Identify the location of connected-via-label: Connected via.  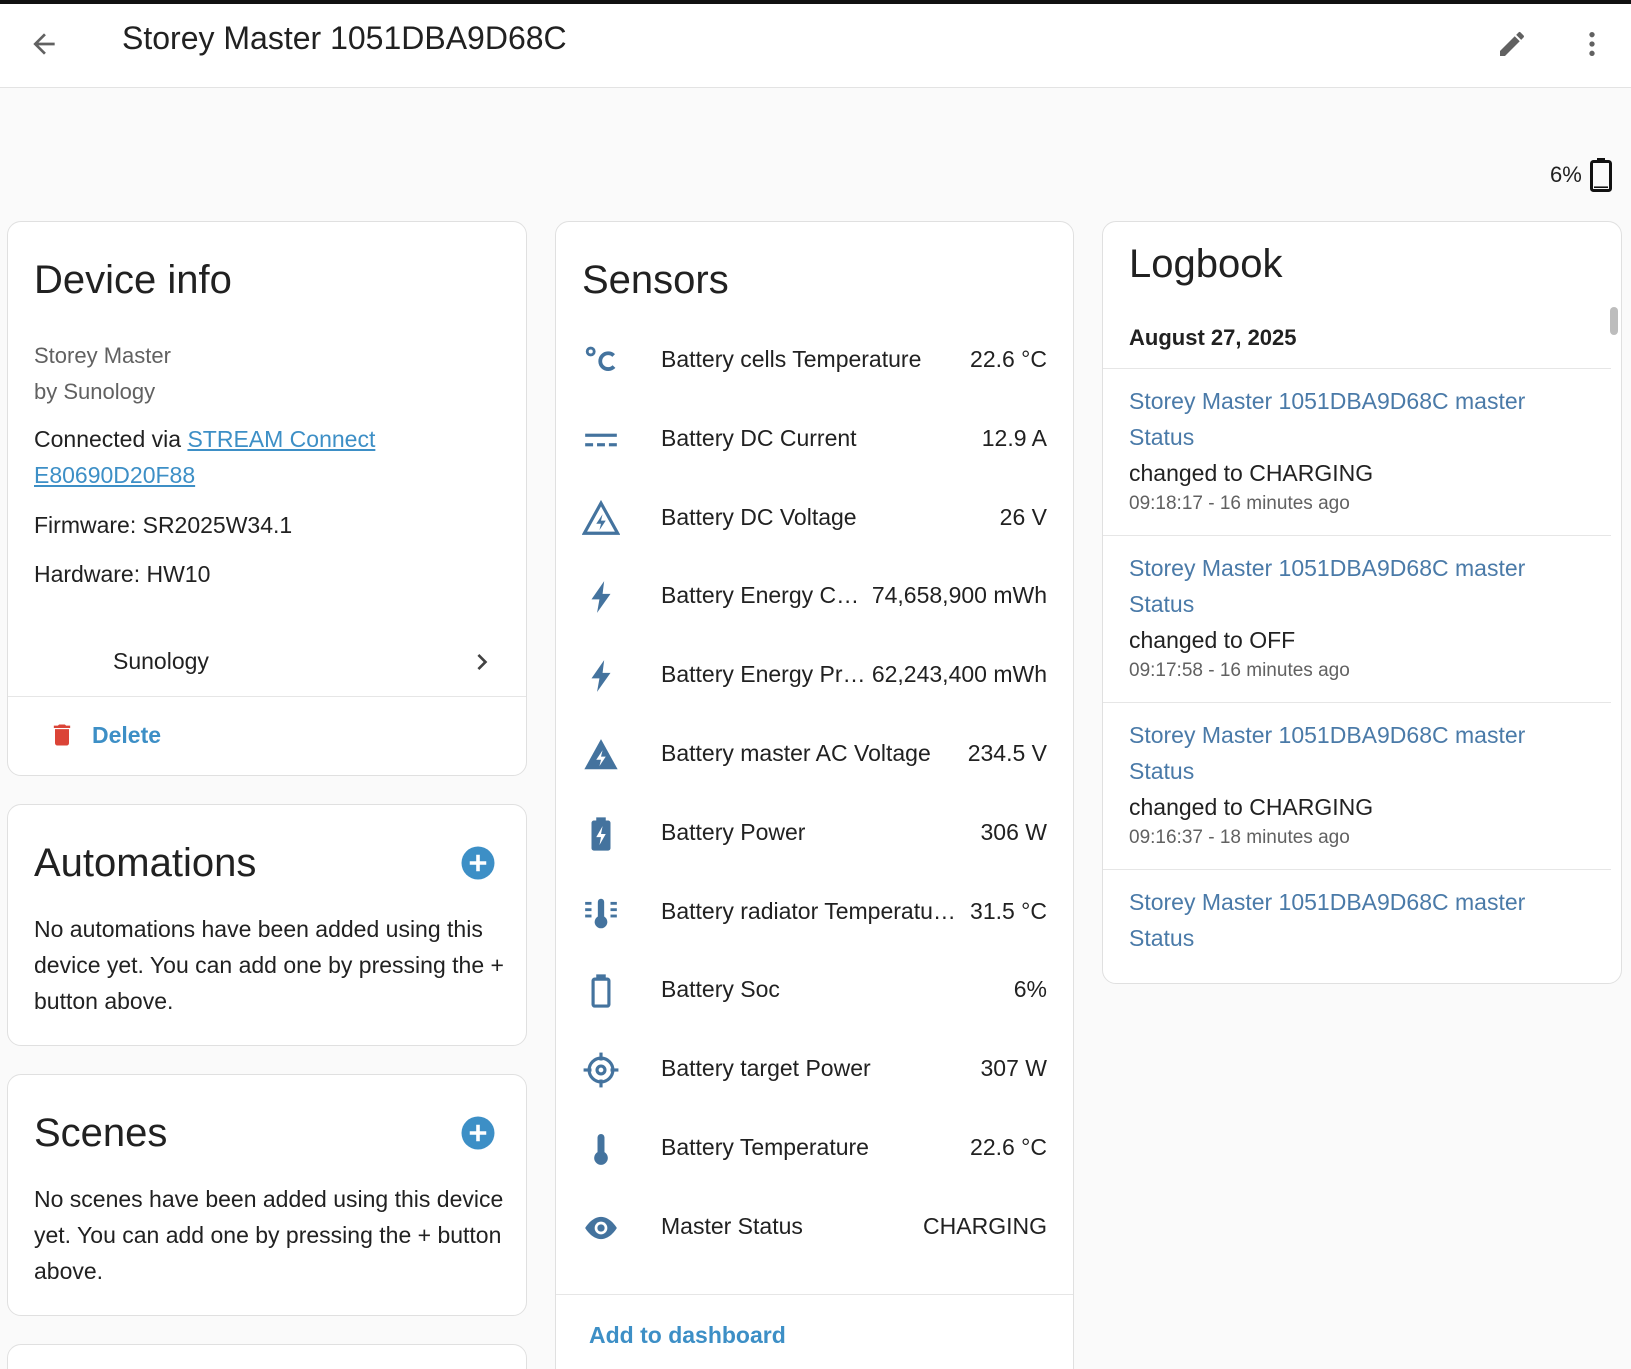
(108, 439).